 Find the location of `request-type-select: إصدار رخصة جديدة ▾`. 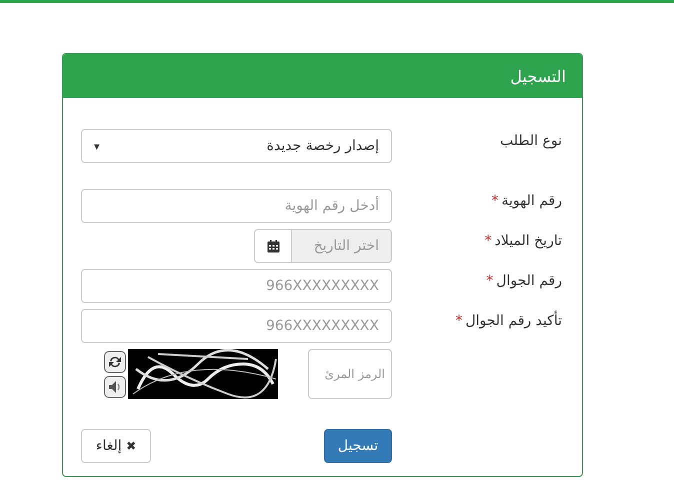

request-type-select: إصدار رخصة جديدة ▾ is located at coordinates (236, 146).